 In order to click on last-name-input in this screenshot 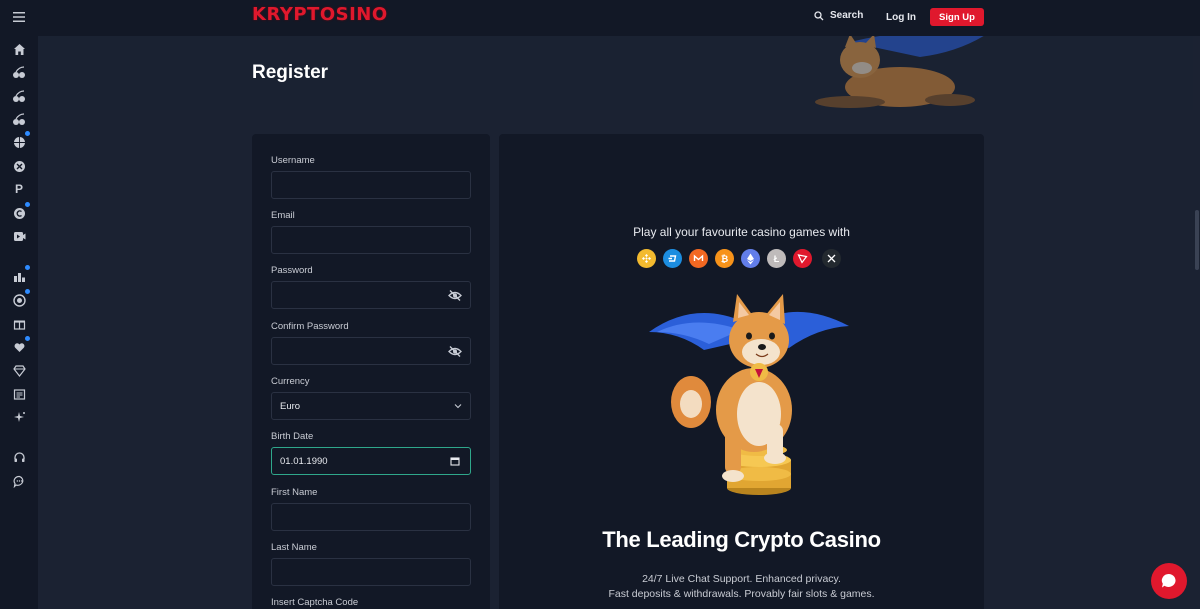, I will do `click(371, 572)`.